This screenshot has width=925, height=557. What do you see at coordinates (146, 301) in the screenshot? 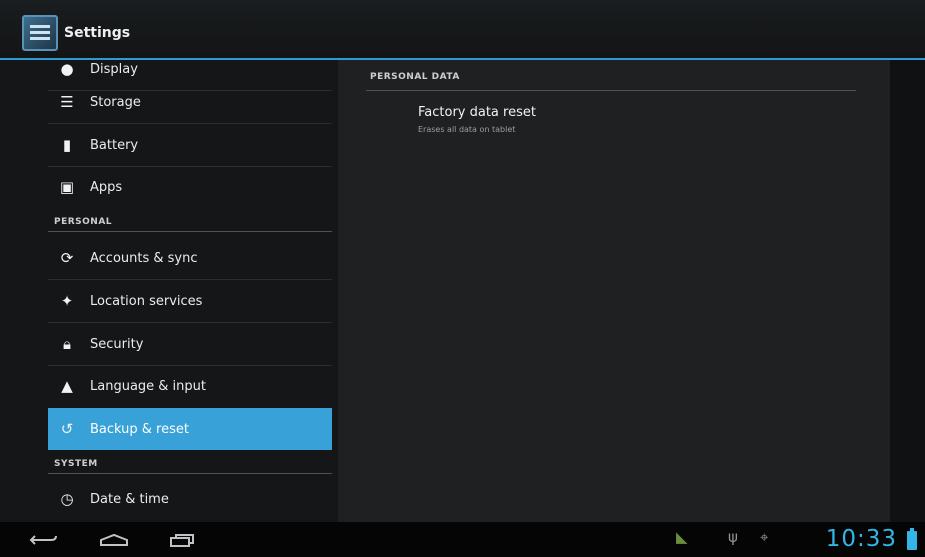
I see `list-item-label: Location services` at bounding box center [146, 301].